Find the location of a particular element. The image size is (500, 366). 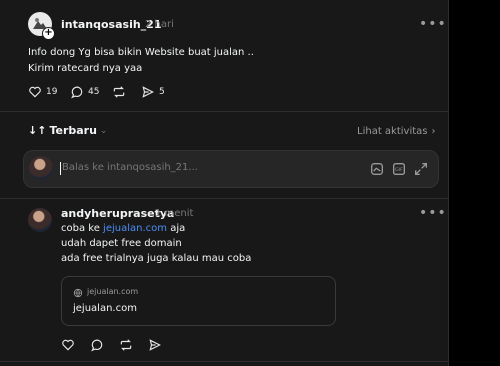

comment-reply-button is located at coordinates (97, 345).